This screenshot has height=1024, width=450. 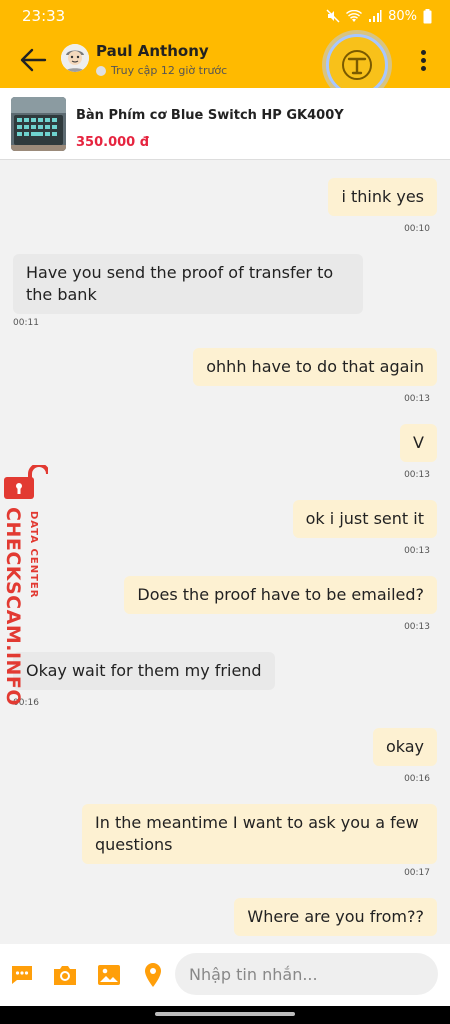 I want to click on battery-percent: 80%, so click(x=402, y=16).